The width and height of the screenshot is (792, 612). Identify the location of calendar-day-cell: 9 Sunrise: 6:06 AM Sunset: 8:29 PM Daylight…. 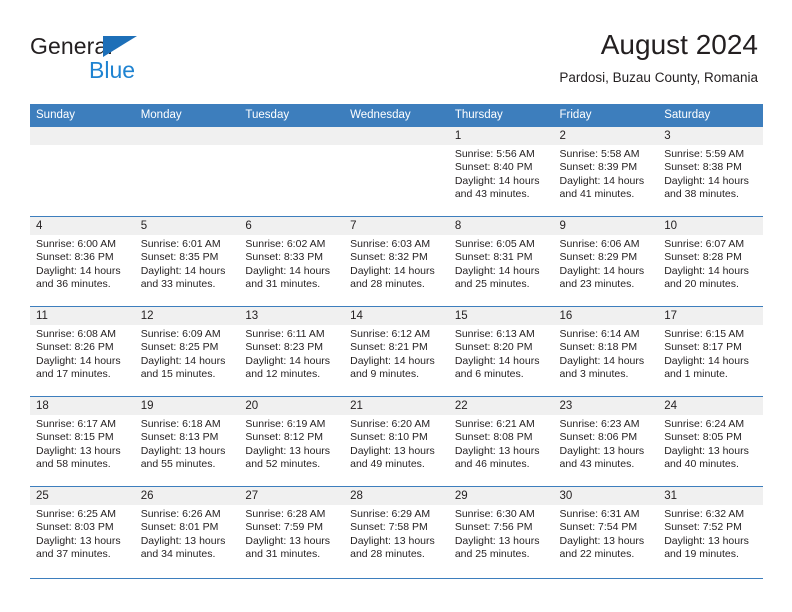
(606, 261).